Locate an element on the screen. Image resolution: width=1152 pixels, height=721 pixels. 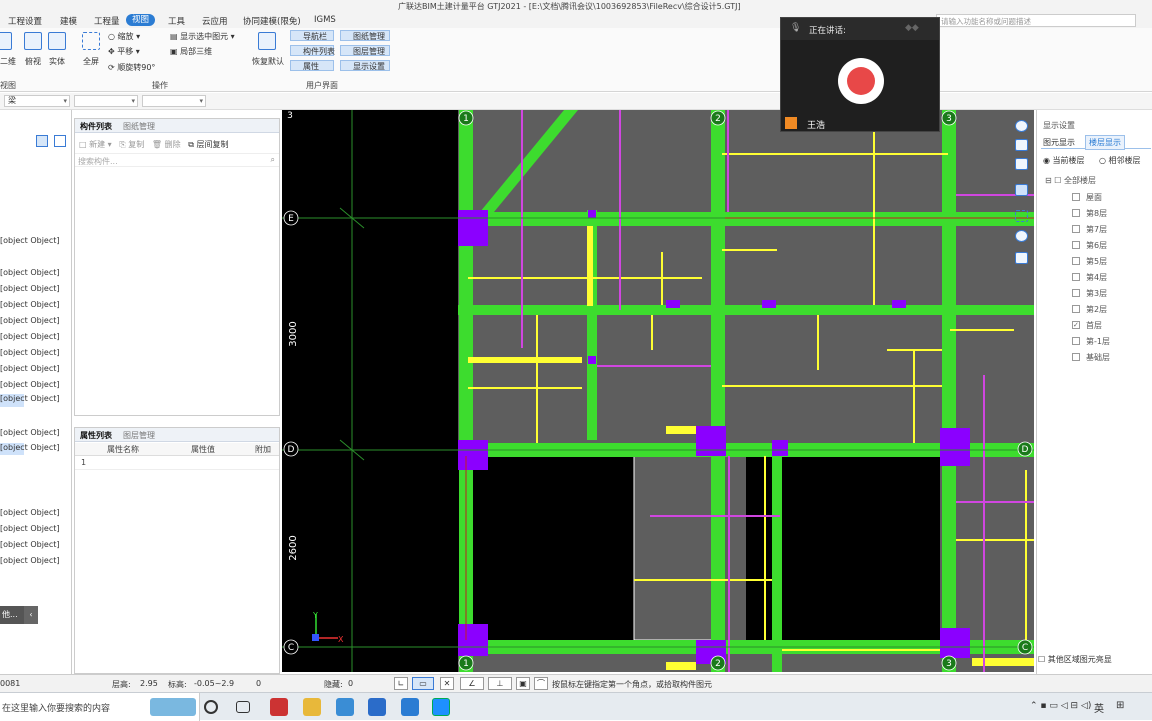
app-cad-icon is located at coordinates (410, 707).